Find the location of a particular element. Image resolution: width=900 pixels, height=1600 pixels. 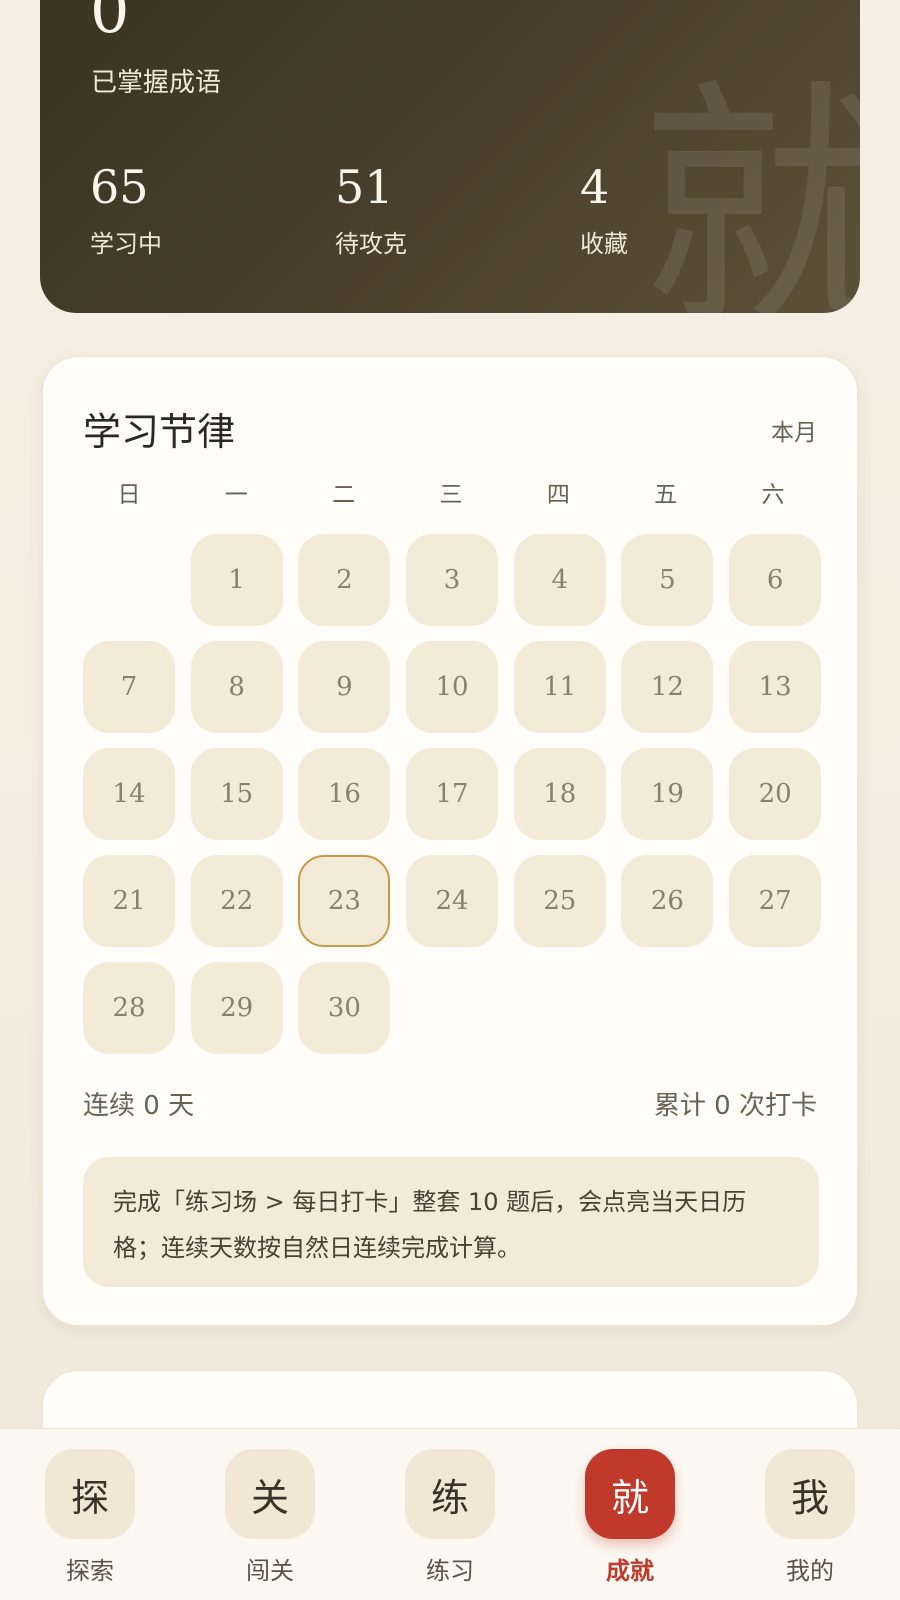

calendar-day: 15 is located at coordinates (236, 794).